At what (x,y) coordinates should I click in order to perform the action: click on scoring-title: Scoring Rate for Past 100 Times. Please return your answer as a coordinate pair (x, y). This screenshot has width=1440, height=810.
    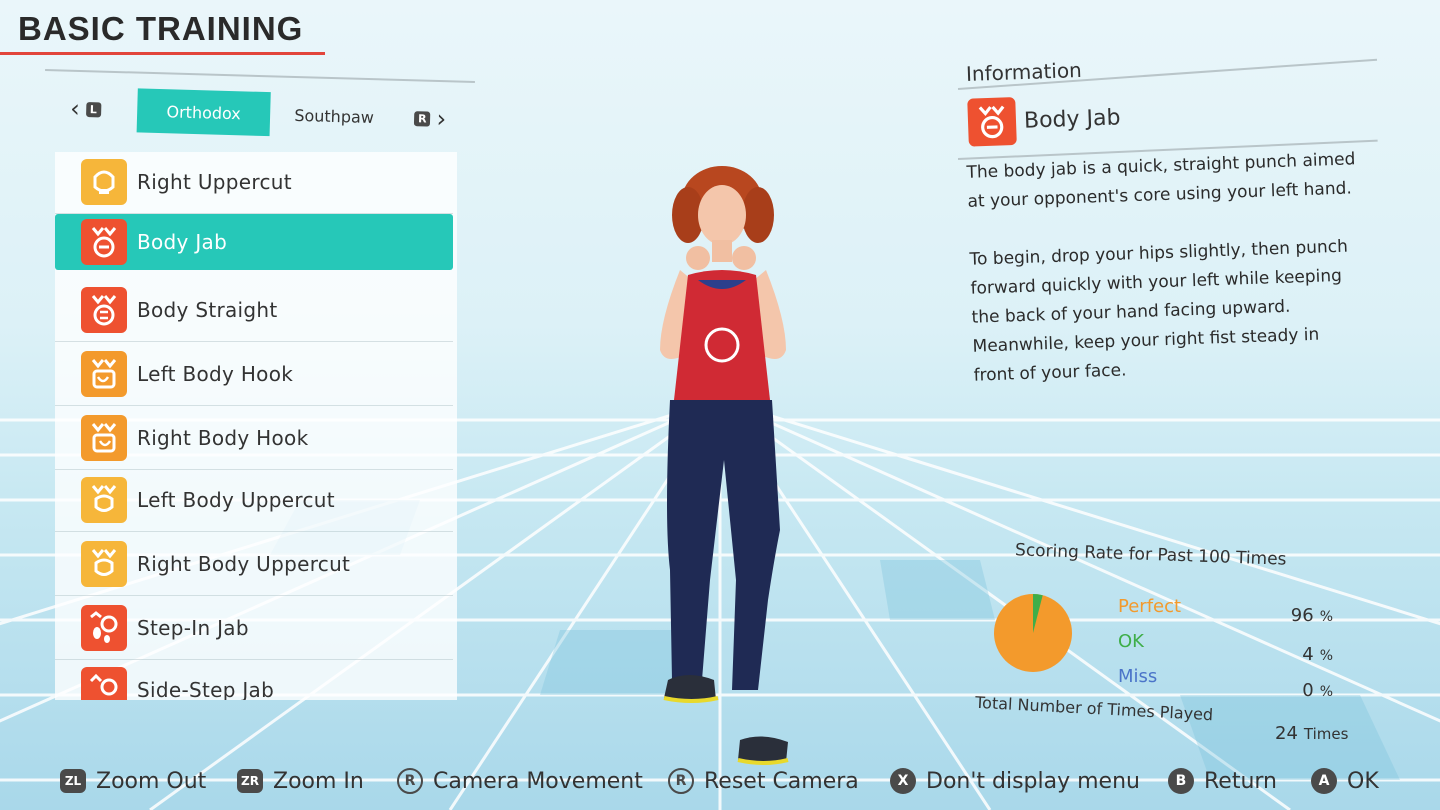
    Looking at the image, I should click on (1150, 555).